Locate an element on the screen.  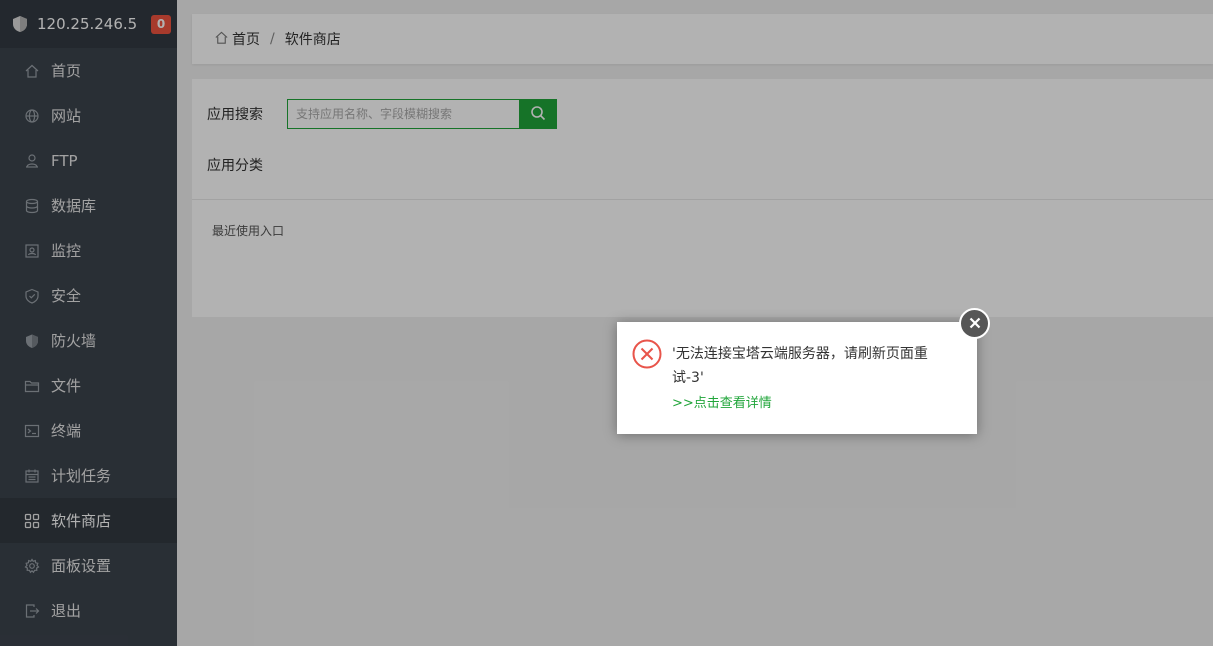
dialog-close-button is located at coordinates (974, 323).